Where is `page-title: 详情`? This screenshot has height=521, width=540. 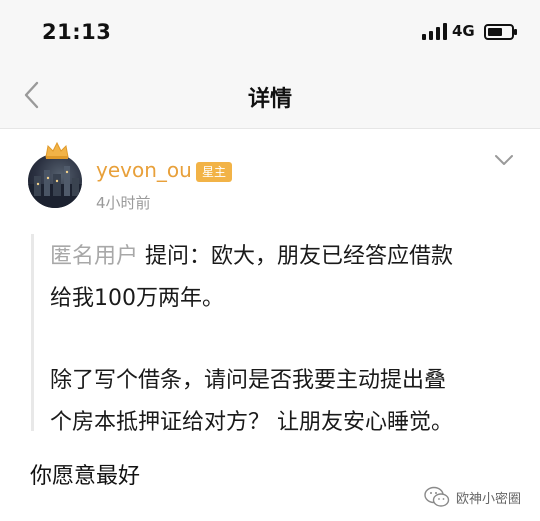 page-title: 详情 is located at coordinates (269, 99).